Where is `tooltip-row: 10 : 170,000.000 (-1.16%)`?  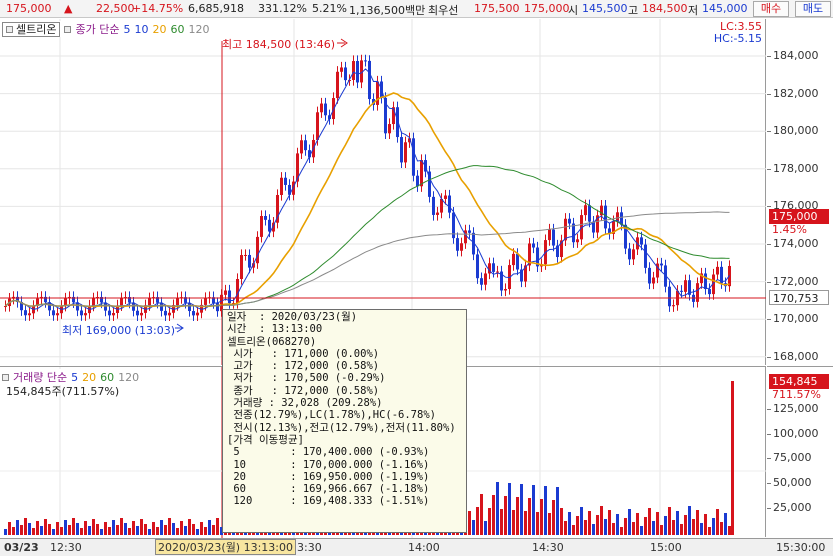
tooltip-row: 10 : 170,000.000 (-1.16%) is located at coordinates (344, 465).